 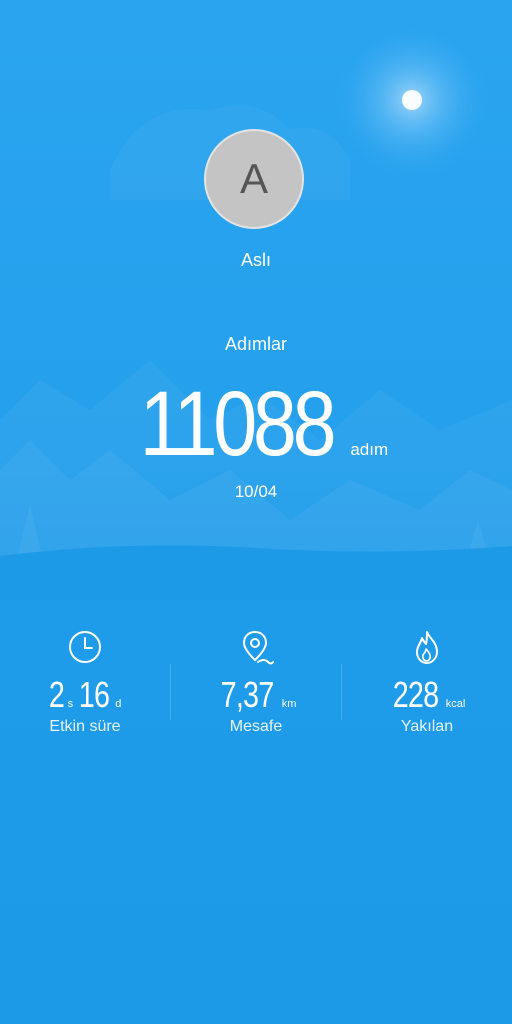 What do you see at coordinates (256, 726) in the screenshot?
I see `distance-label: Mesafe` at bounding box center [256, 726].